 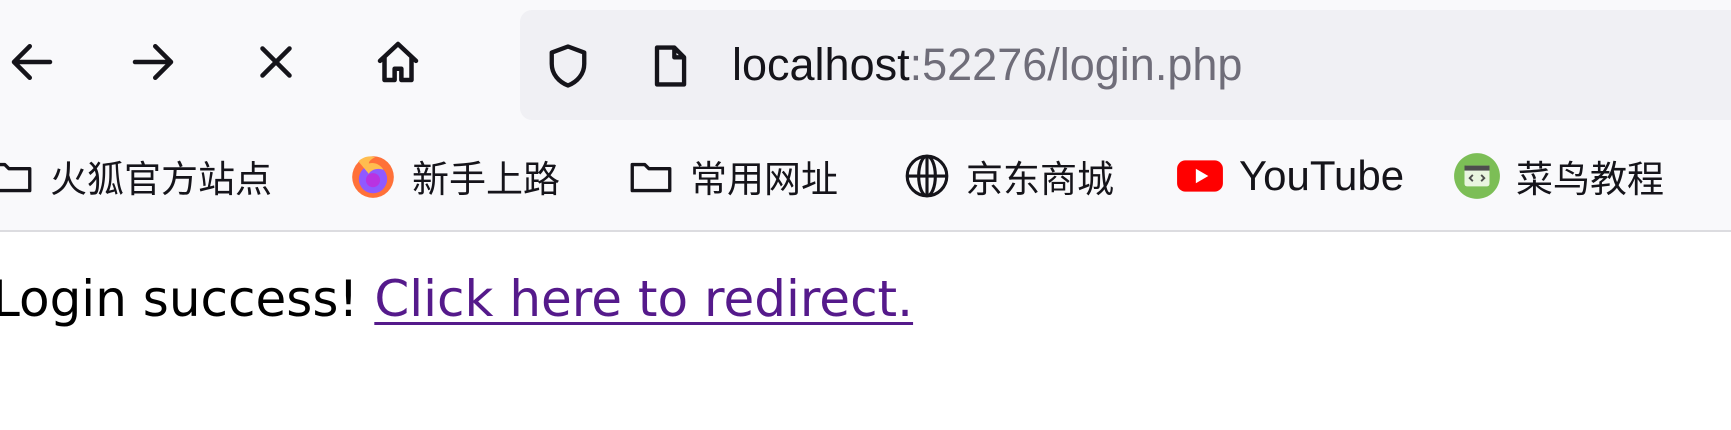 I want to click on close-icon, so click(x=276, y=62).